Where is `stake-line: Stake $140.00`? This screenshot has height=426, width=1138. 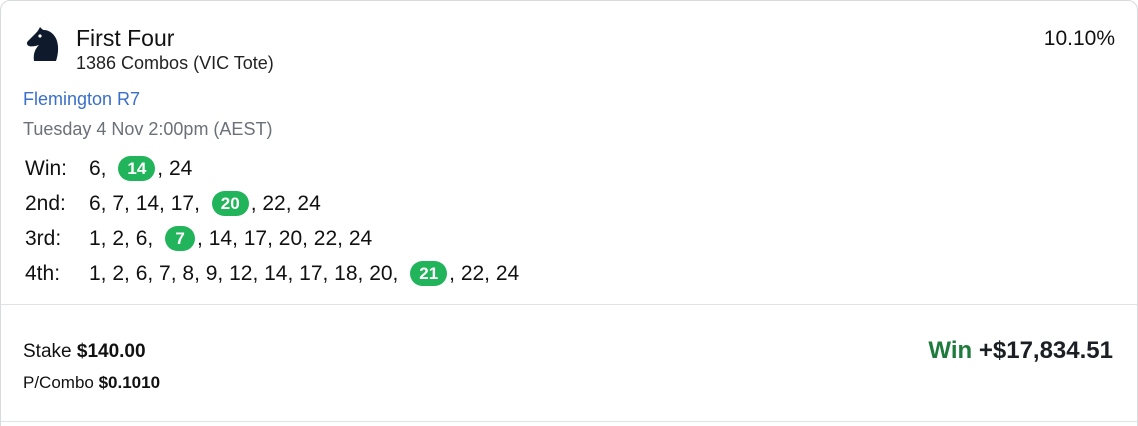 stake-line: Stake $140.00 is located at coordinates (84, 352).